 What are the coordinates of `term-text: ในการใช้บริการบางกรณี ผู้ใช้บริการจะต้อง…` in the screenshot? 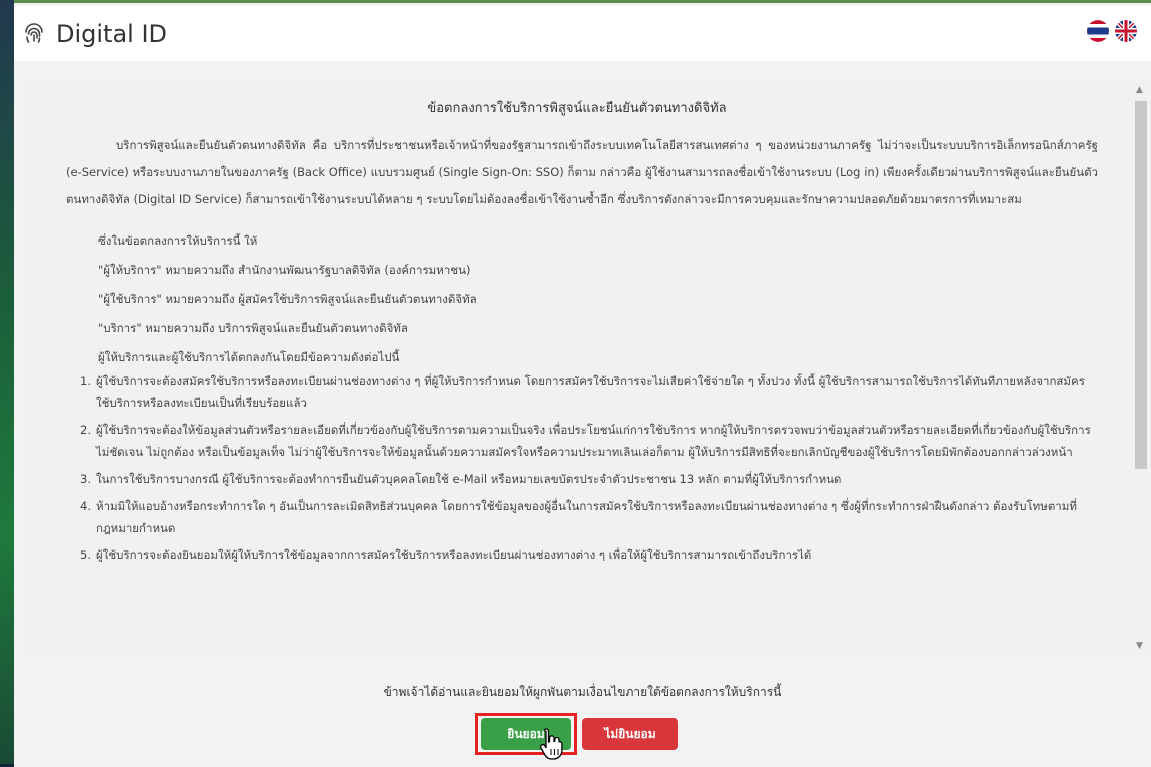 It's located at (469, 479).